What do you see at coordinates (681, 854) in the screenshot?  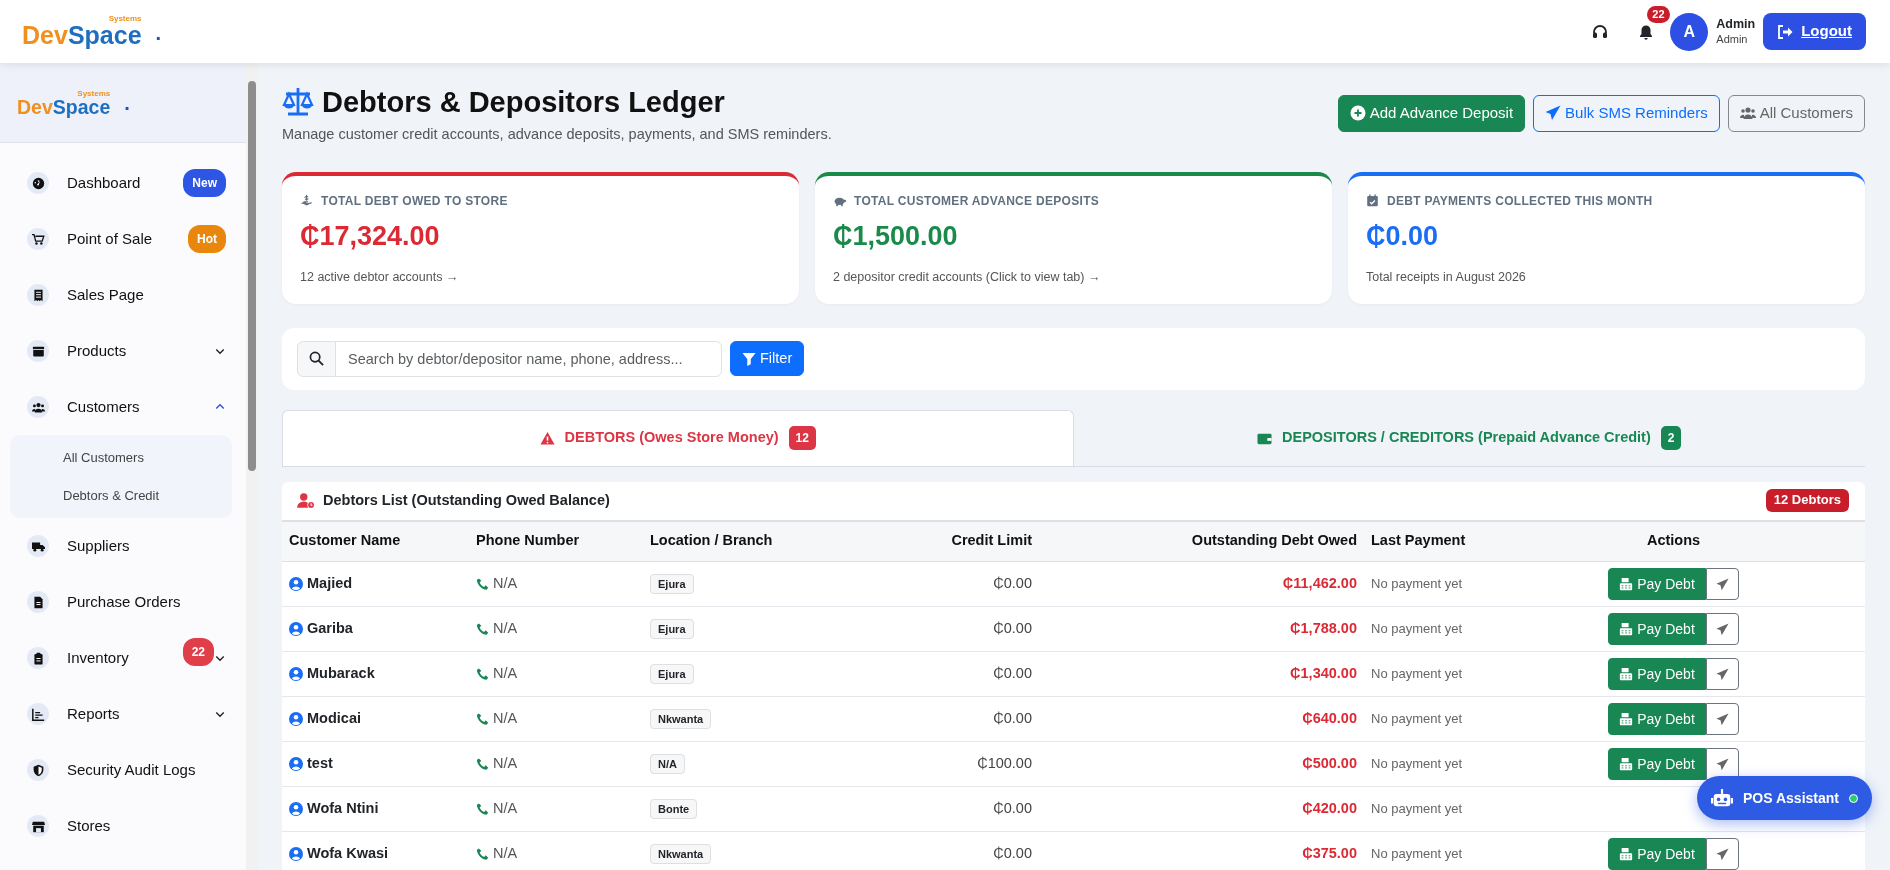 I see `location-tag: Nkwanta` at bounding box center [681, 854].